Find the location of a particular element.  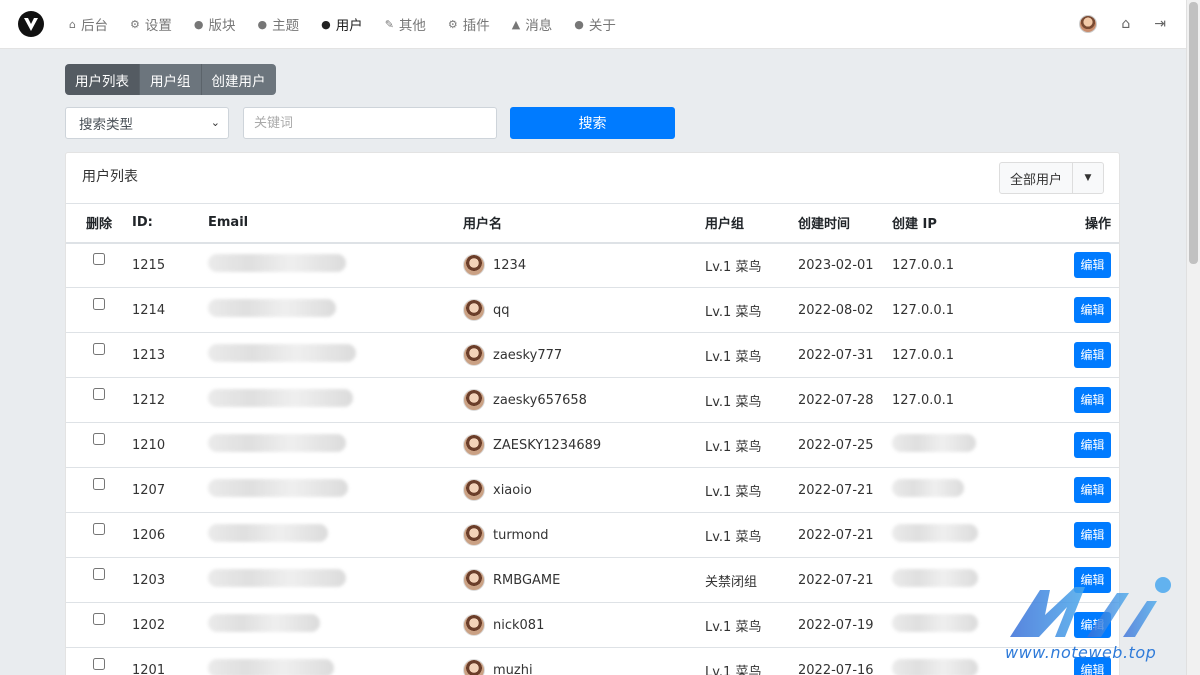

tab-create-user: 创建用户 is located at coordinates (238, 79).